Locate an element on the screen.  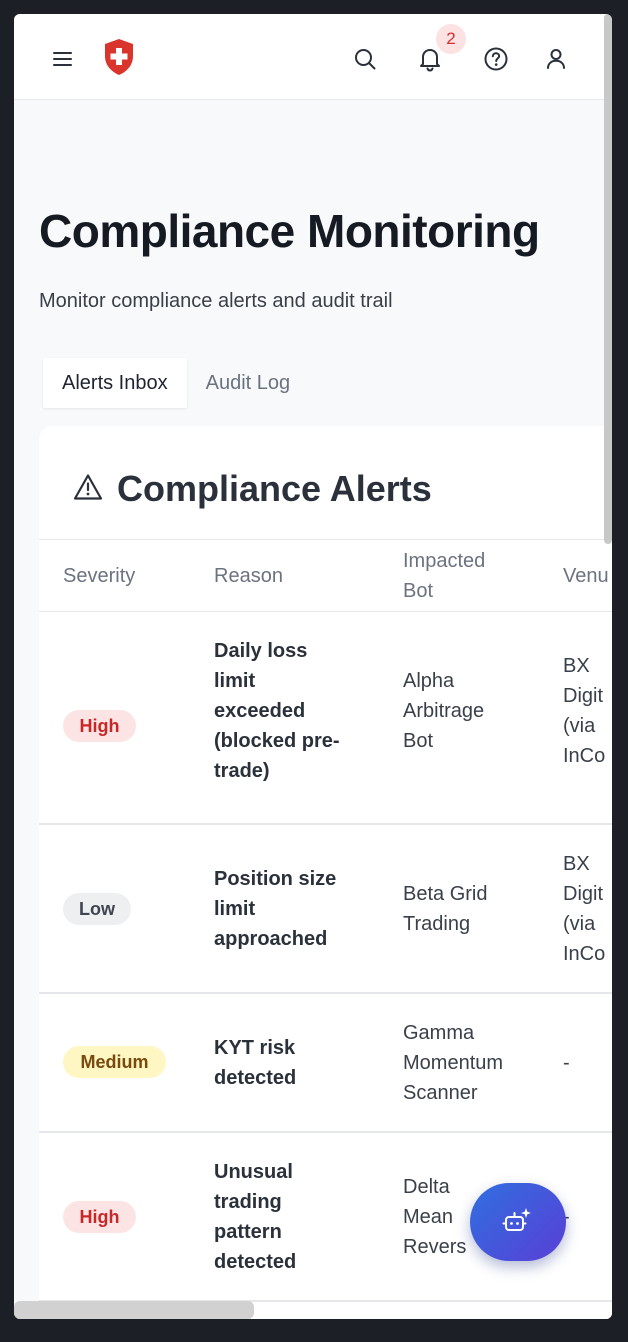
profile-button is located at coordinates (556, 59).